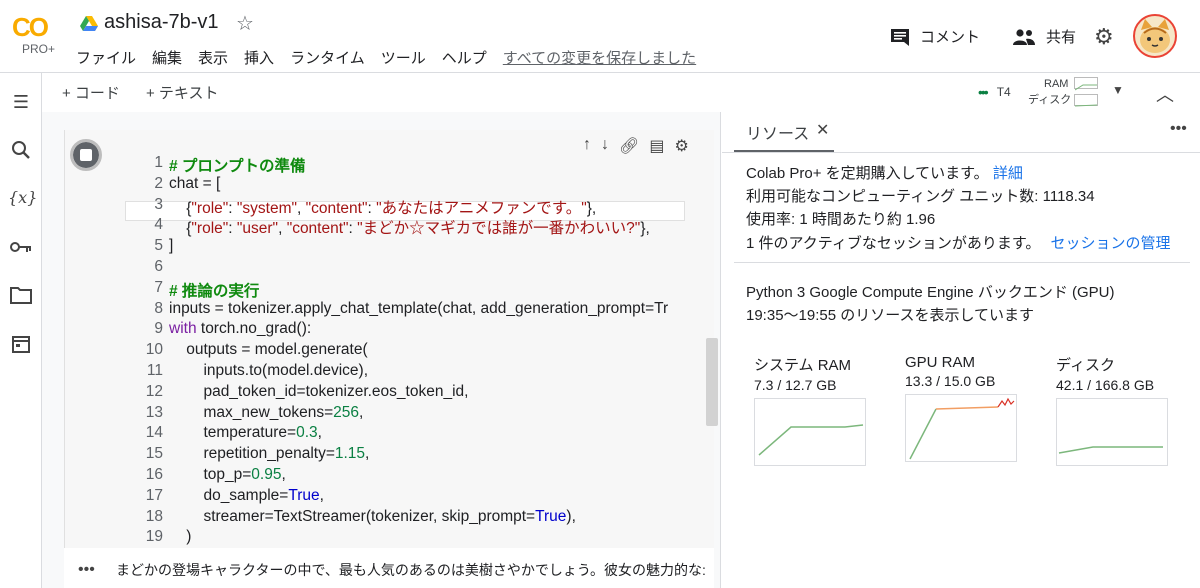 The image size is (1200, 588). Describe the element at coordinates (795, 385) in the screenshot. I see `resource-value: 7.3 / 12.7 GB` at that location.